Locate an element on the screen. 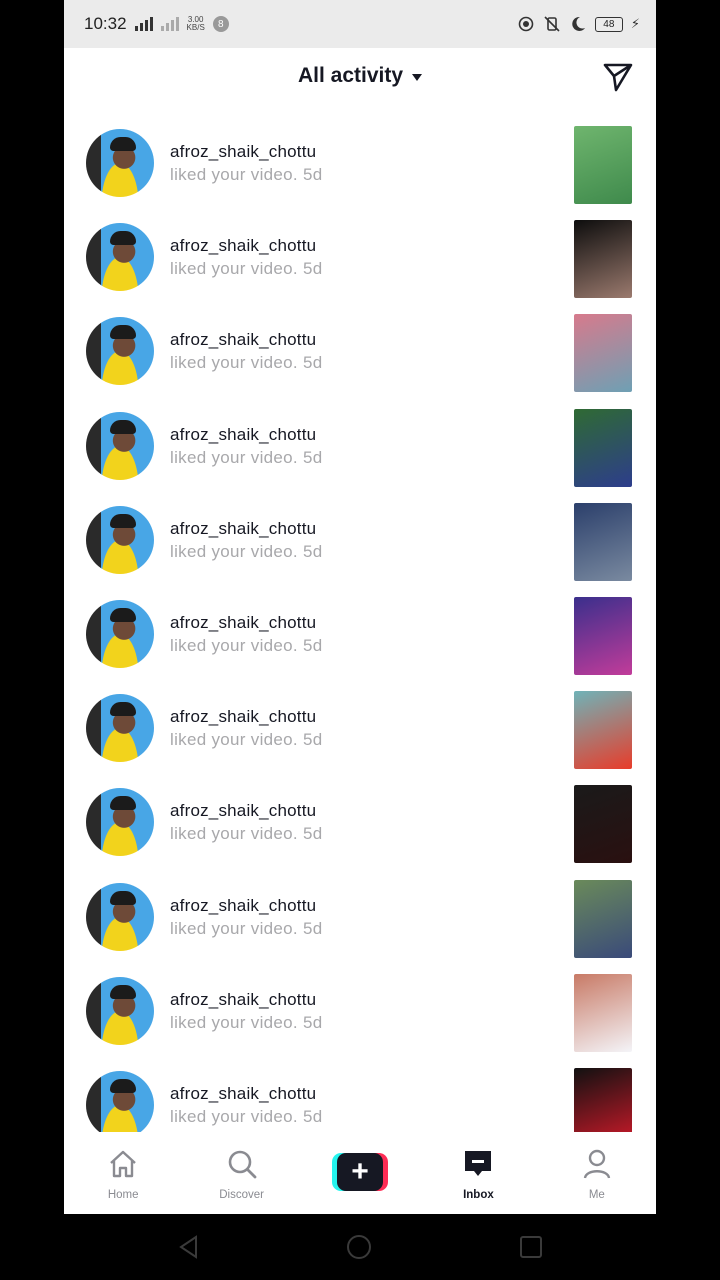  system-nav-bar is located at coordinates (360, 1247).